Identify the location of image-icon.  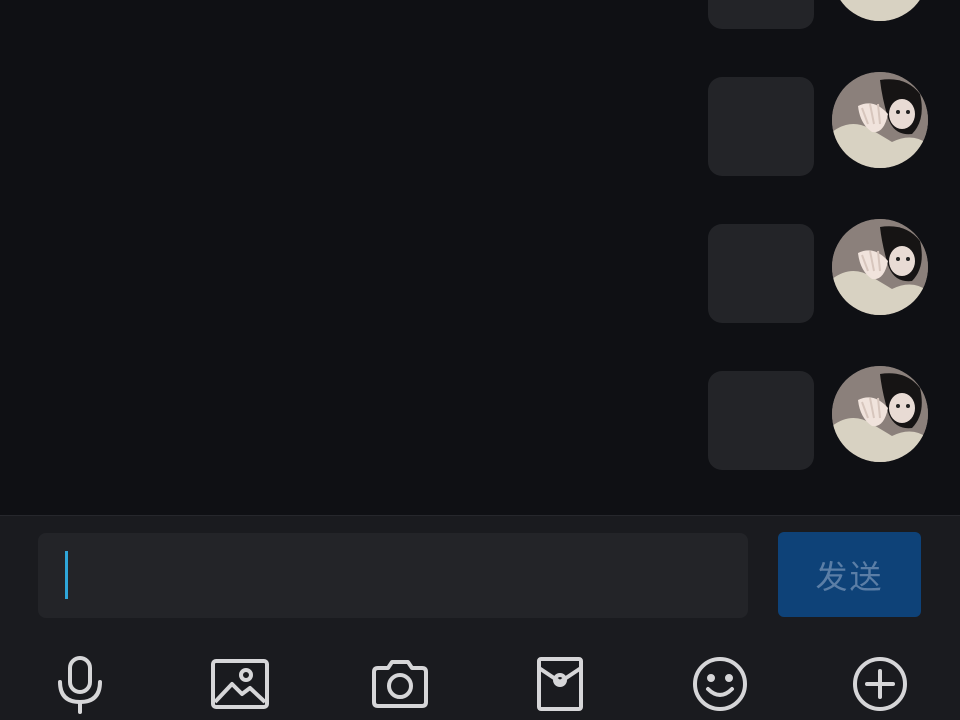
(240, 684).